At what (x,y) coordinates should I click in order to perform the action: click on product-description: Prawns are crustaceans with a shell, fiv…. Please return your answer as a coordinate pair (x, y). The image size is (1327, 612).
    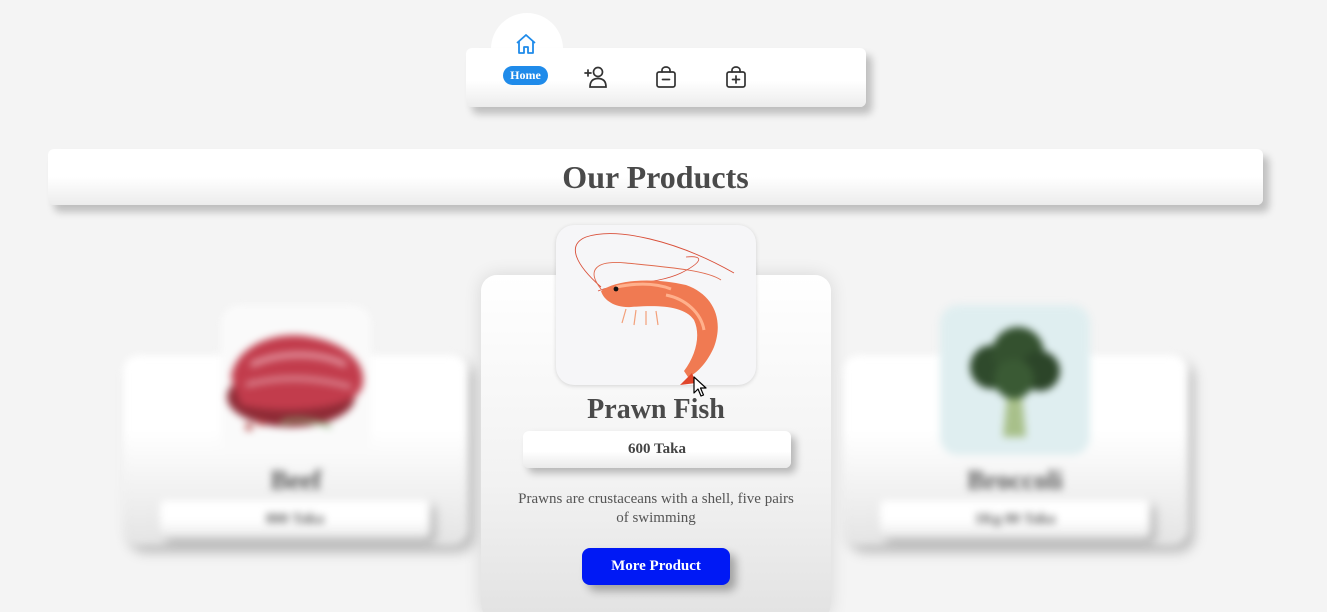
    Looking at the image, I should click on (656, 508).